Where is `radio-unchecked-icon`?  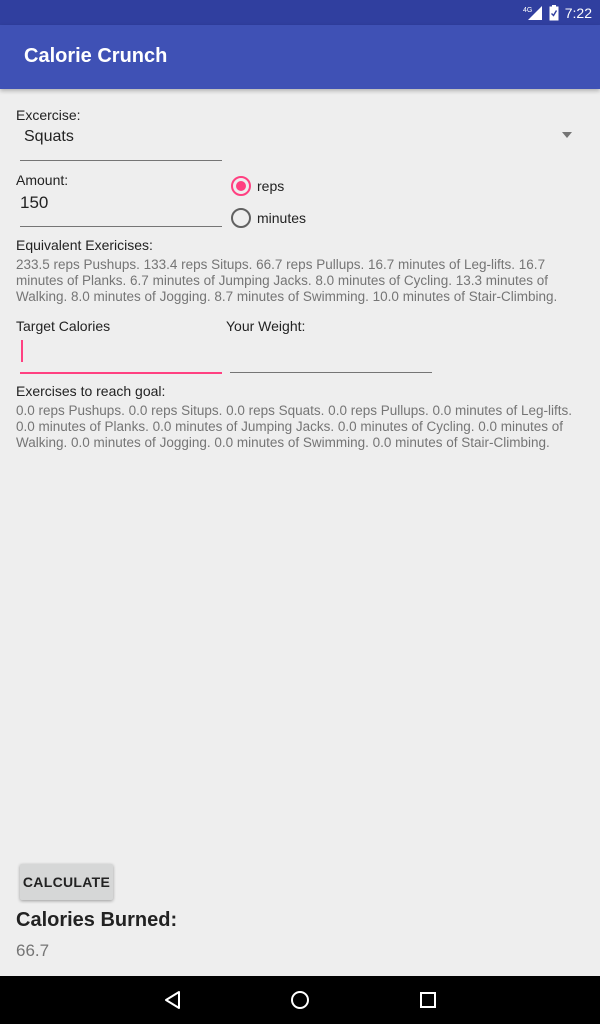
radio-unchecked-icon is located at coordinates (241, 218).